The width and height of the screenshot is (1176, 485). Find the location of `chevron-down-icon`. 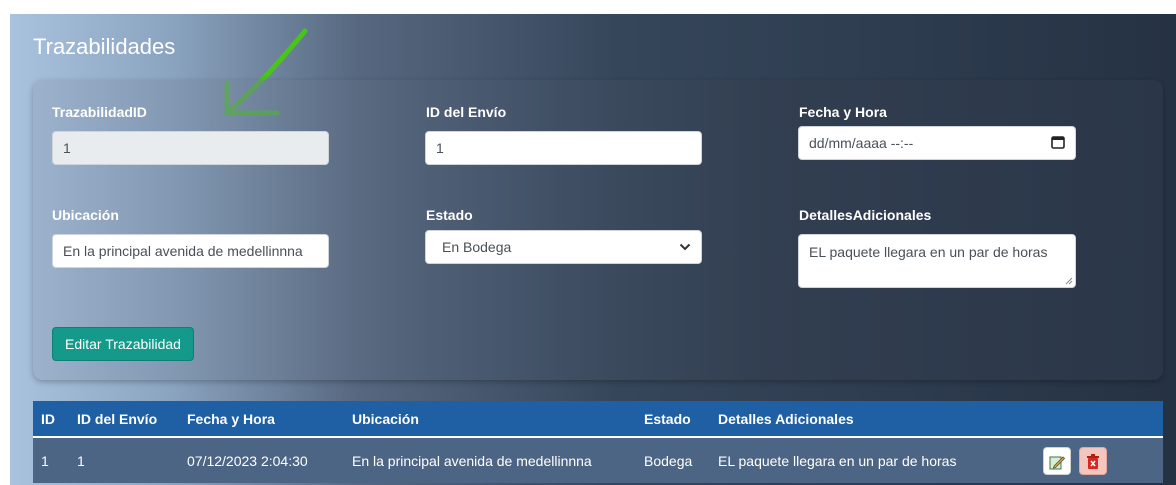

chevron-down-icon is located at coordinates (685, 247).